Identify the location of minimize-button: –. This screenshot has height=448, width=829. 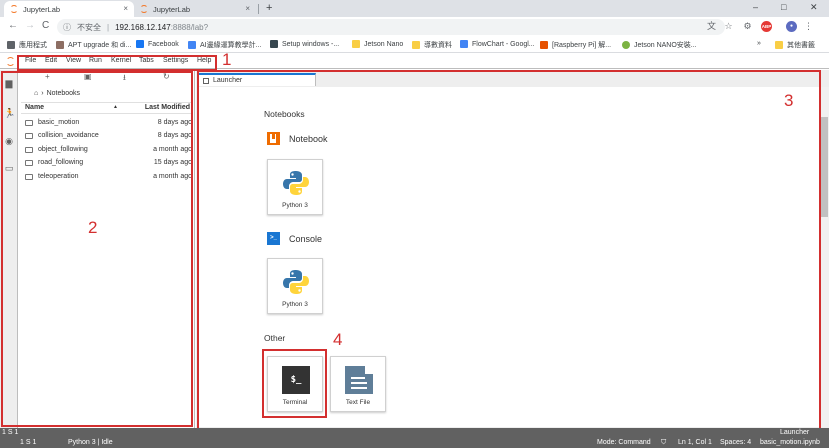
(755, 7).